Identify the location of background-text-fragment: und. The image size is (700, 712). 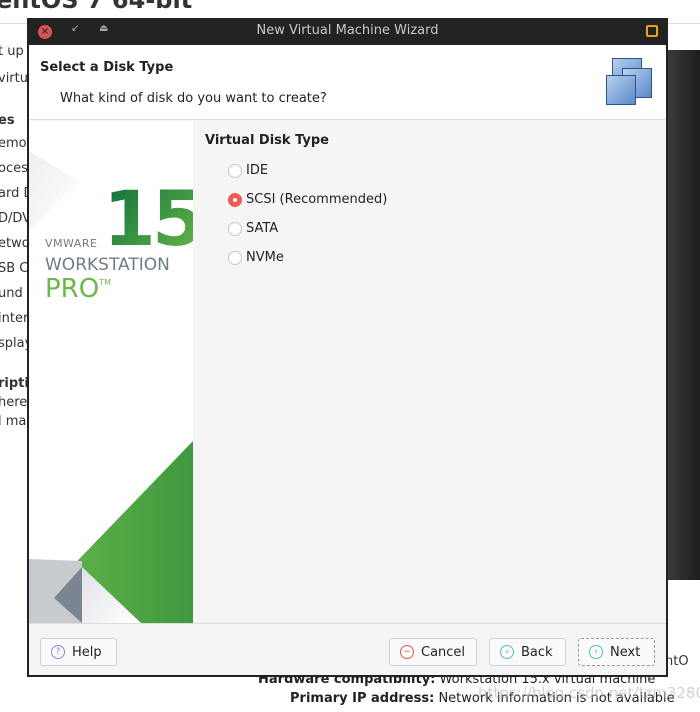
(11, 293).